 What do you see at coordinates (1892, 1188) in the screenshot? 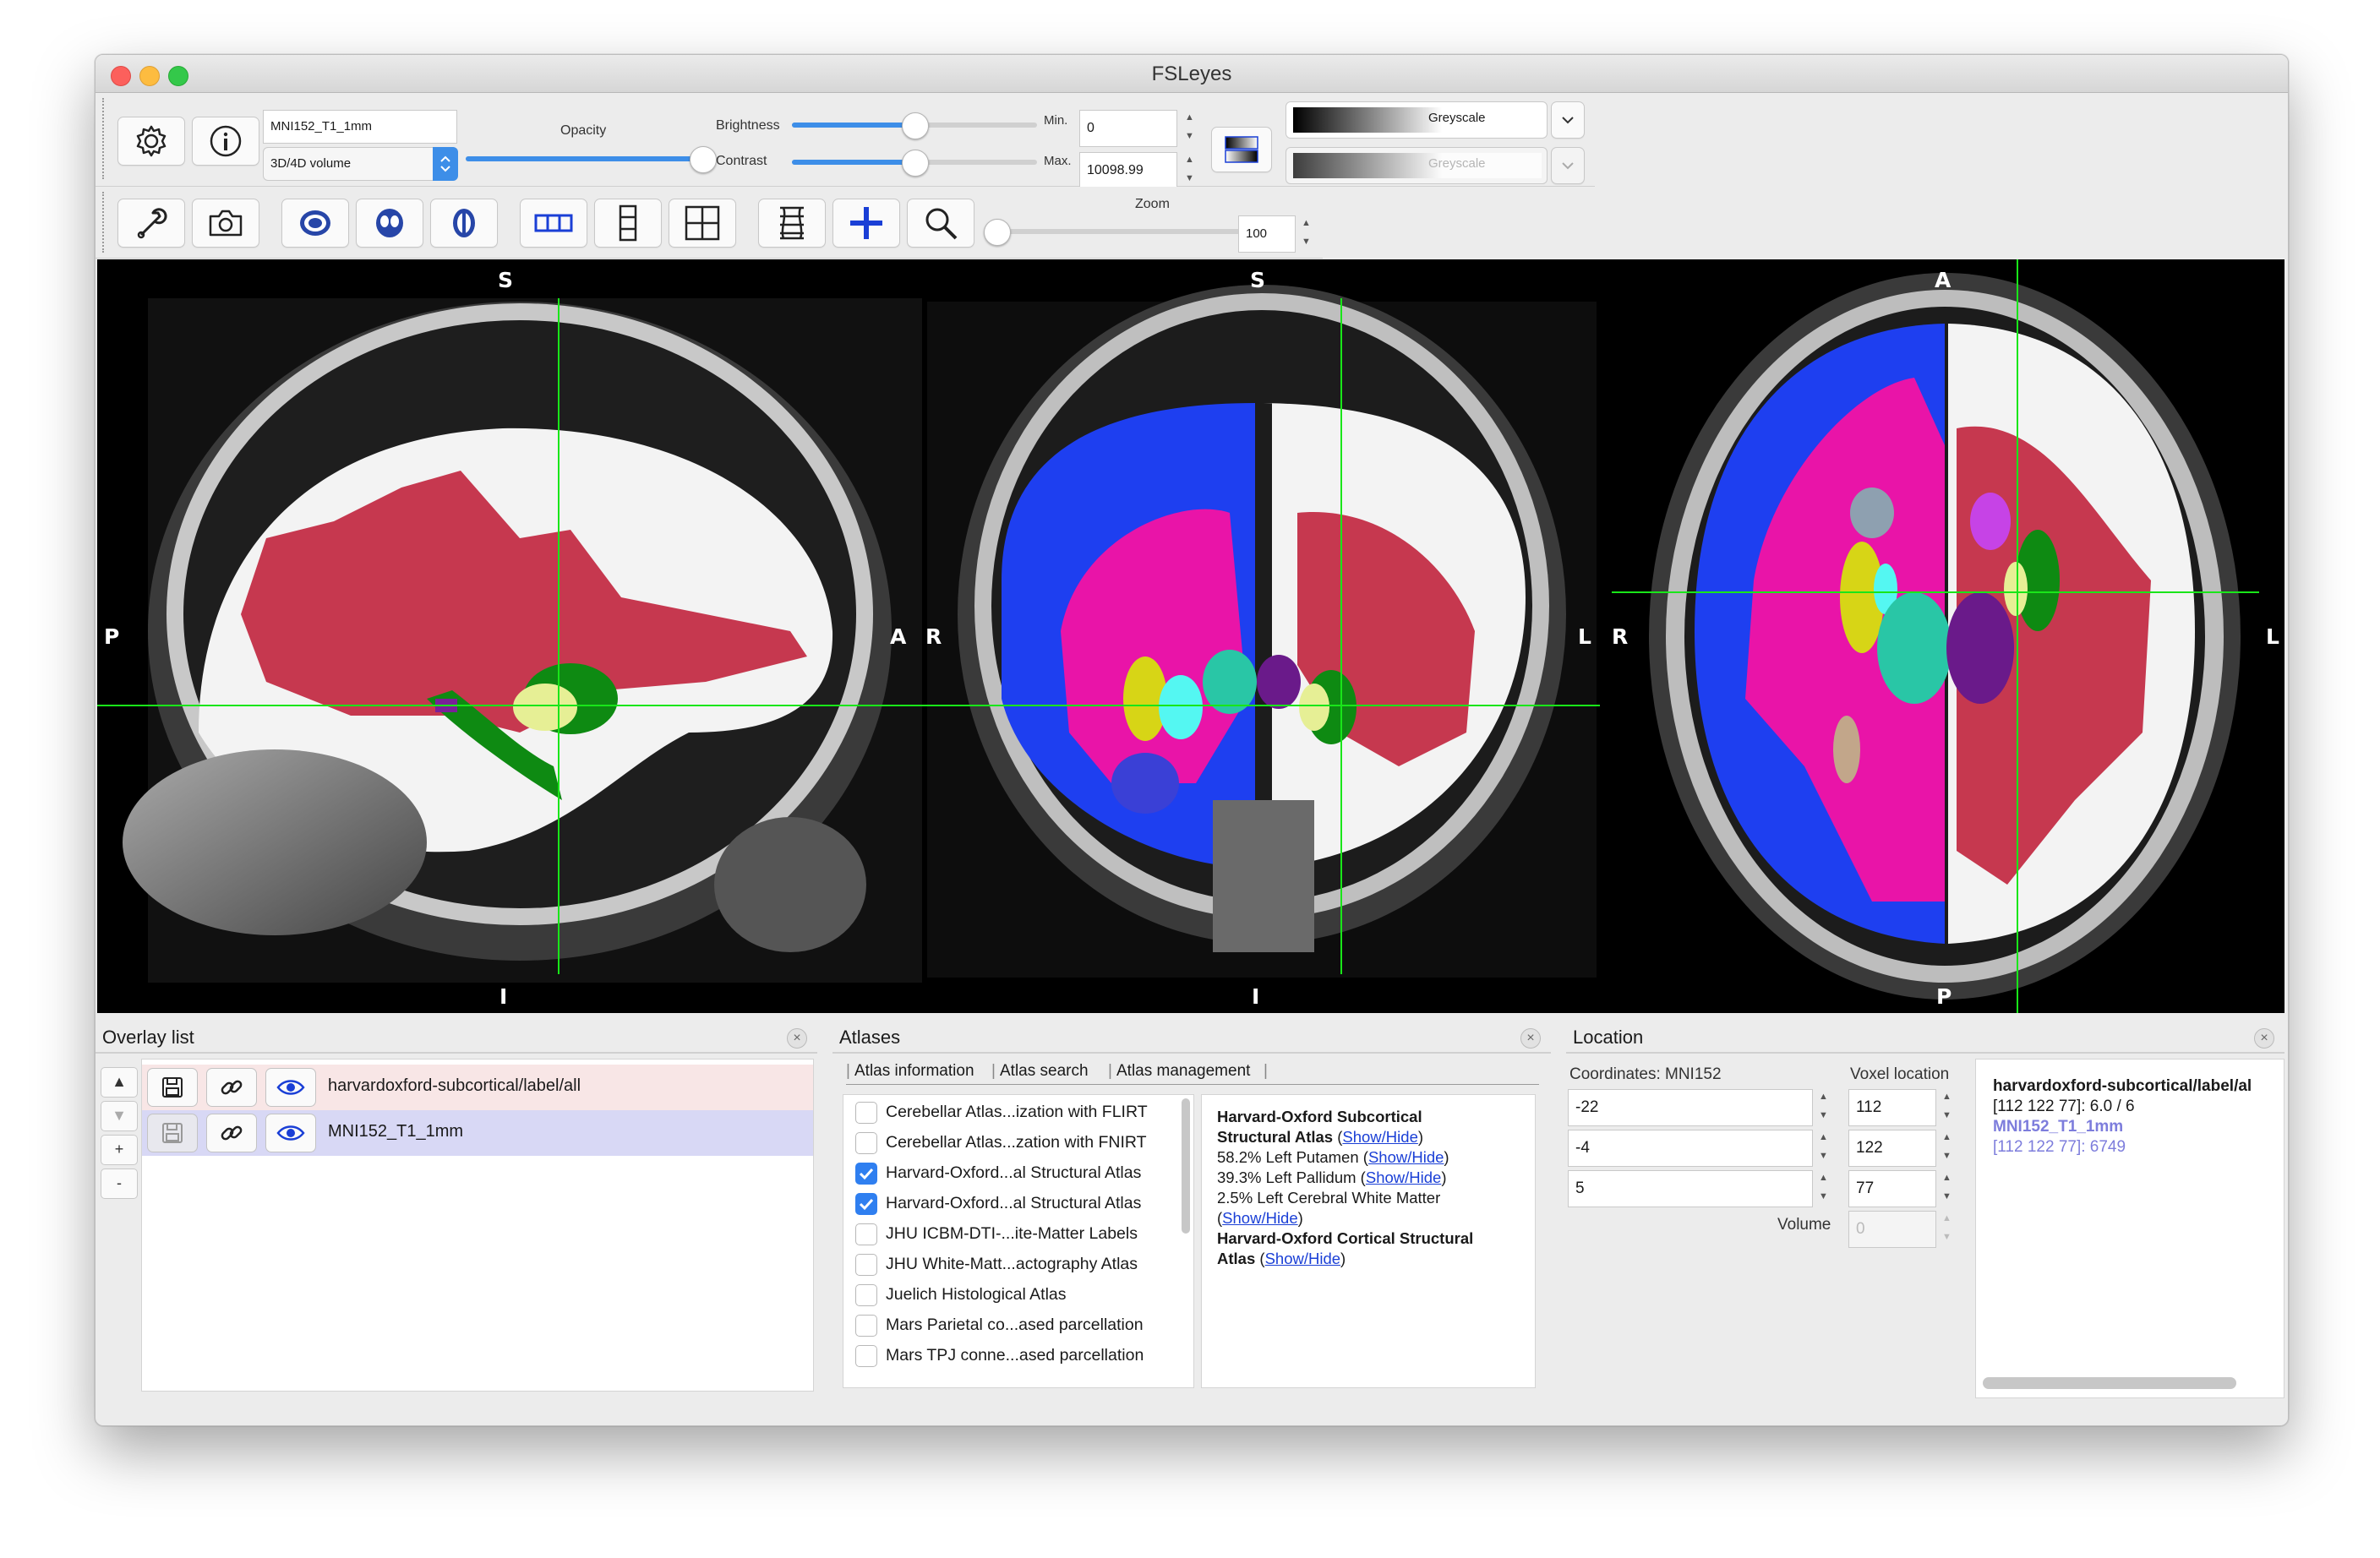
I see `voxel-z-field: 77` at bounding box center [1892, 1188].